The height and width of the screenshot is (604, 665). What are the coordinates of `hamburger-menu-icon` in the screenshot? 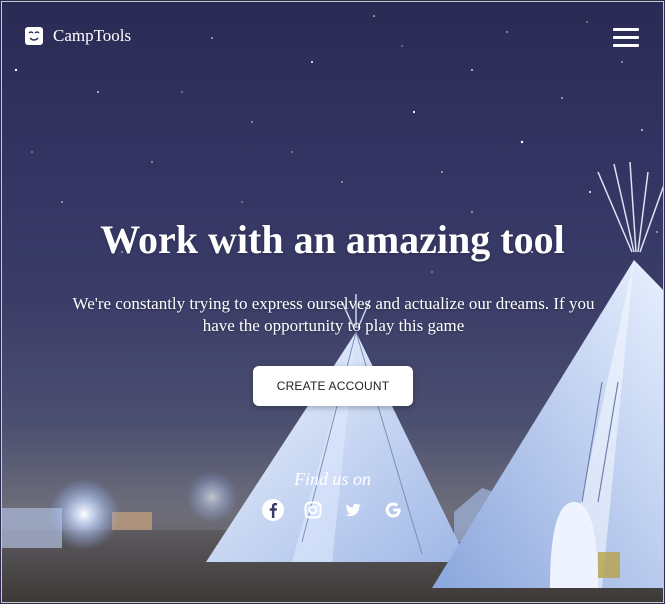 It's located at (626, 38).